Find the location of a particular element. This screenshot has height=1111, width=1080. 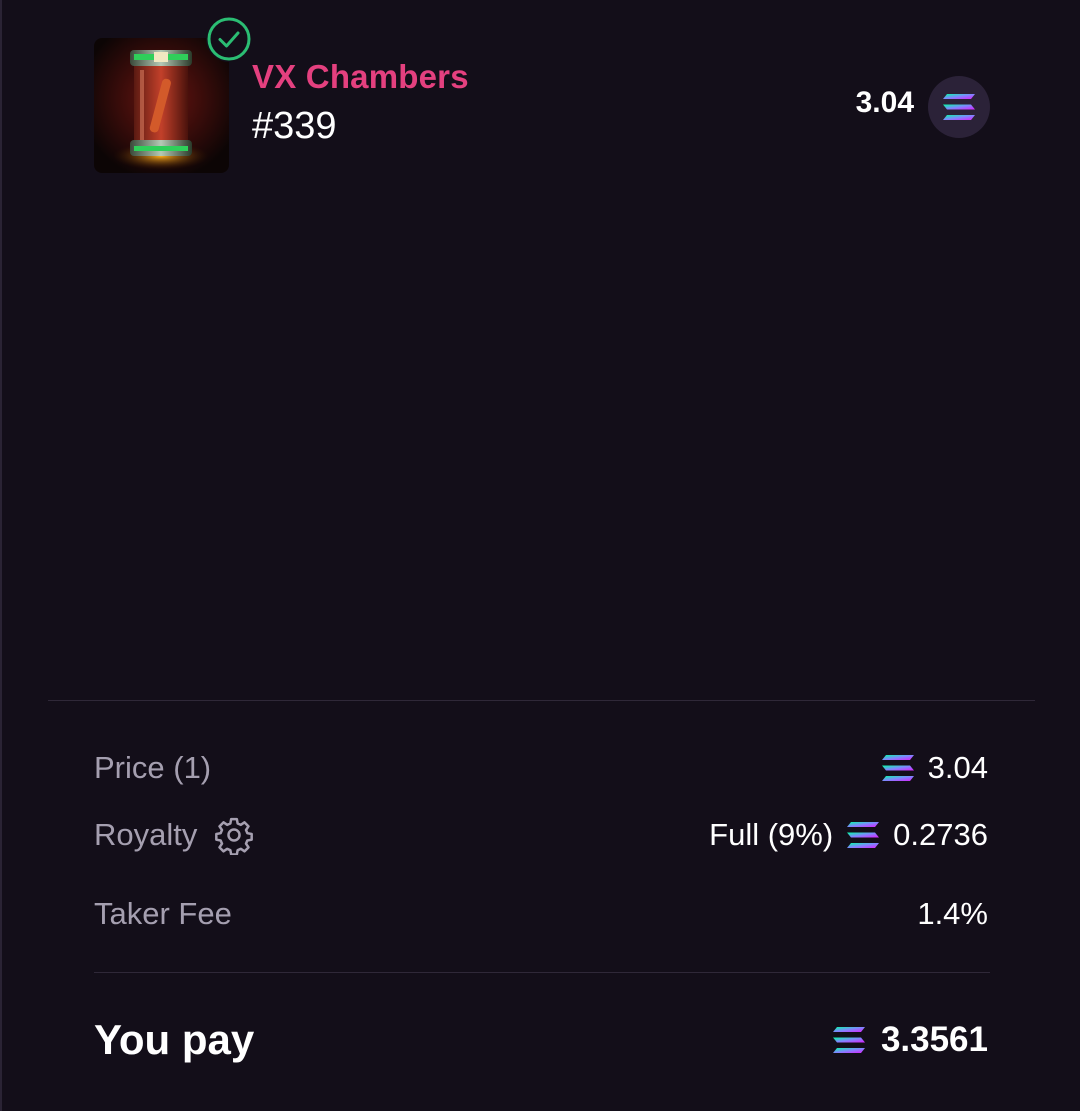

price-value-group: 3.04 is located at coordinates (934, 768).